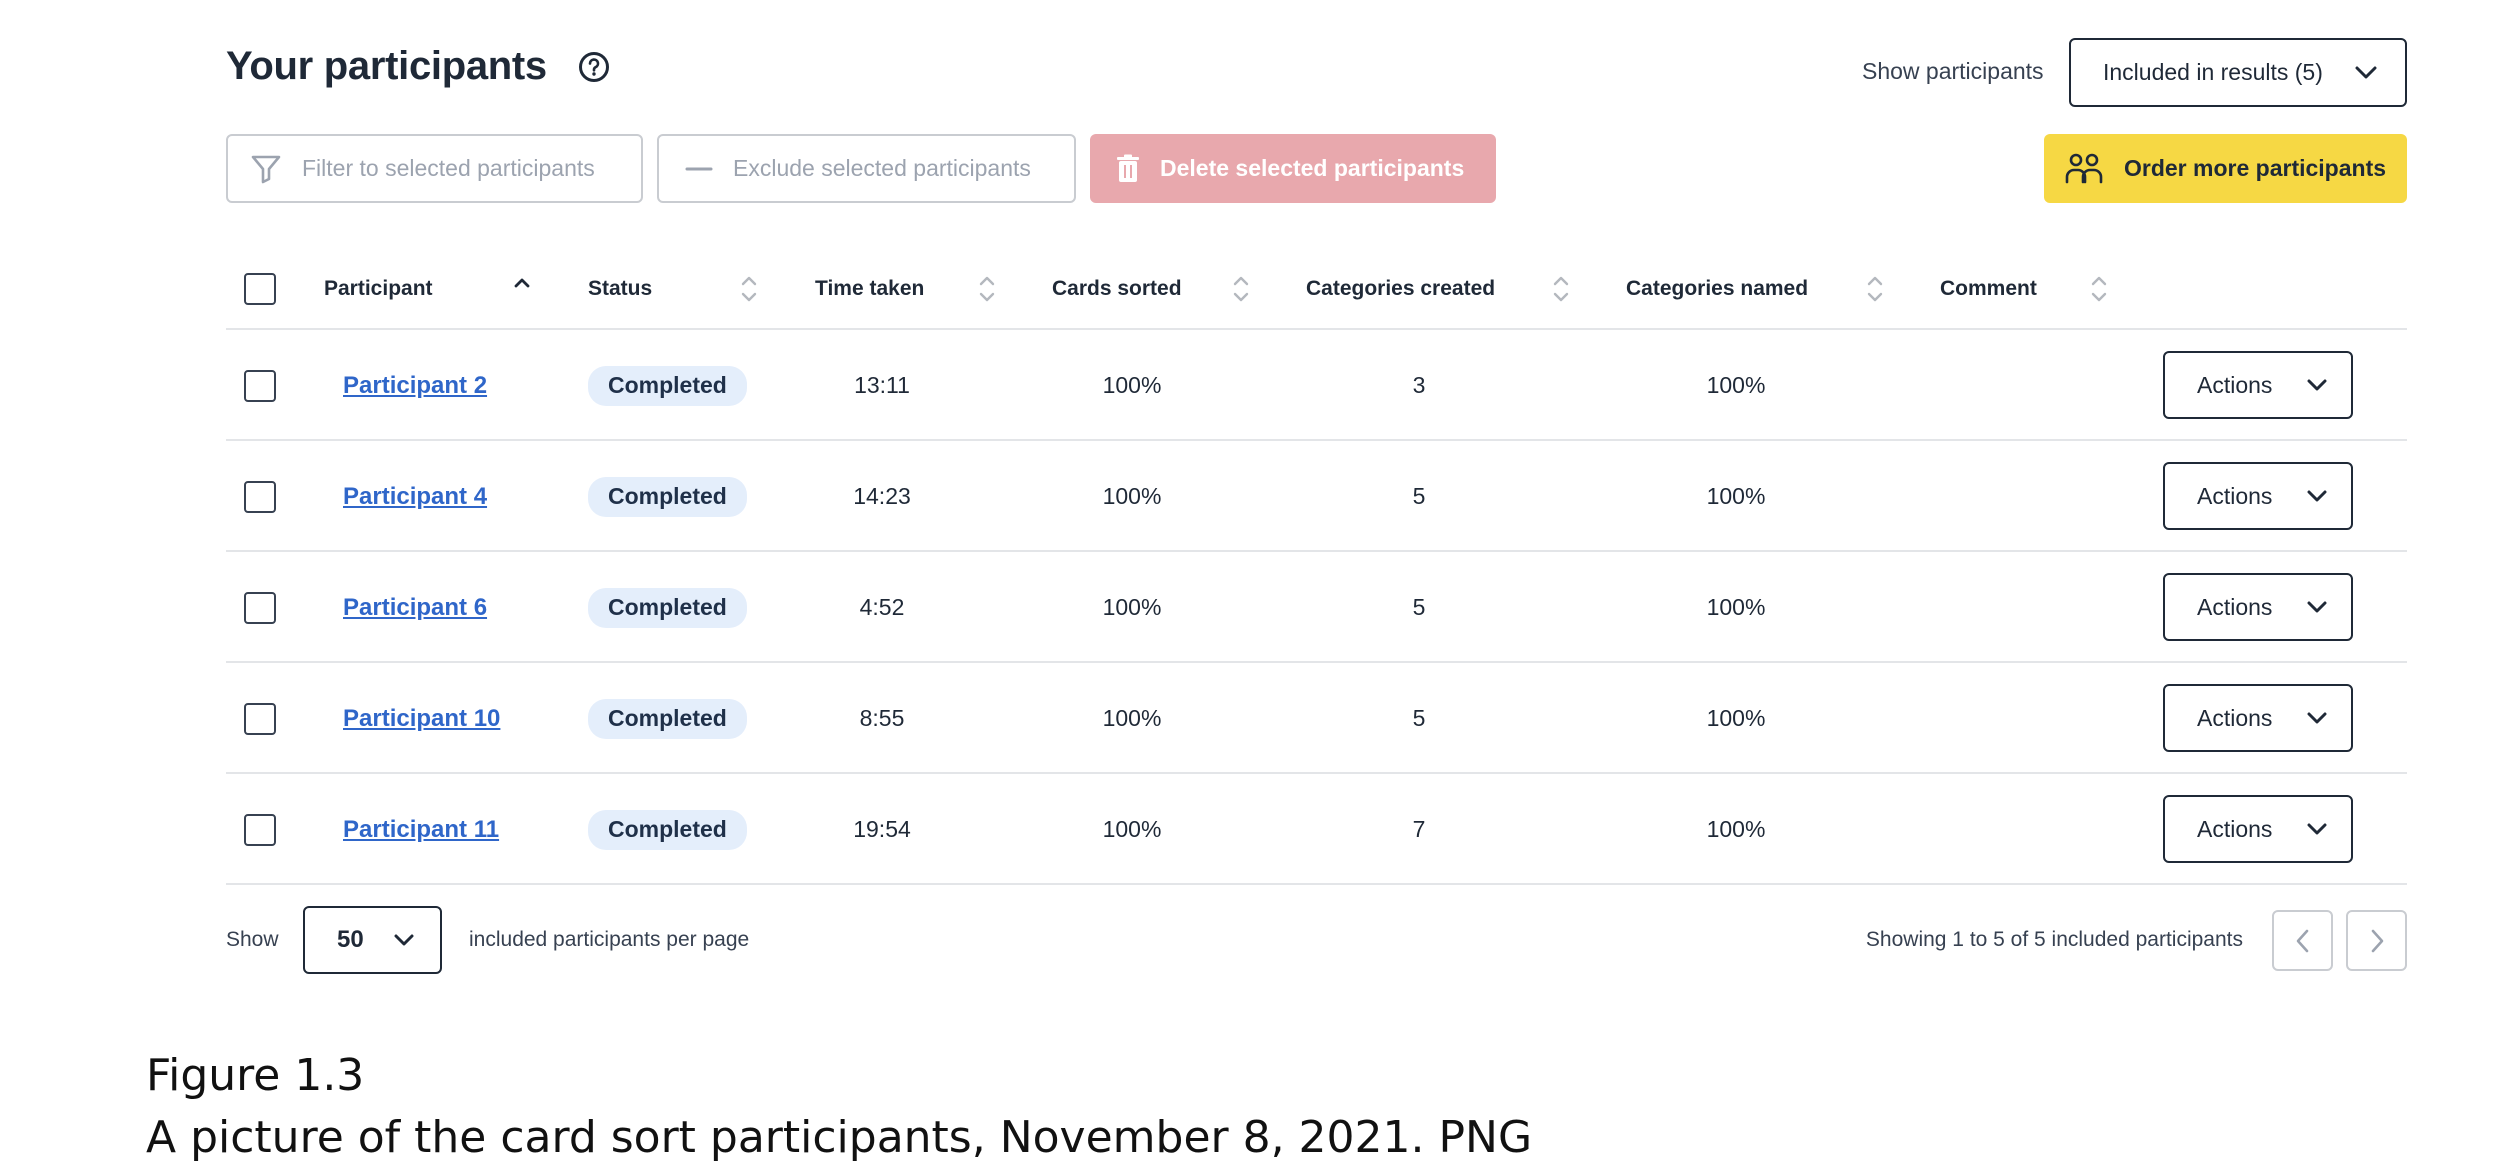  I want to click on order-more-participants-button: Order more participants, so click(2225, 168).